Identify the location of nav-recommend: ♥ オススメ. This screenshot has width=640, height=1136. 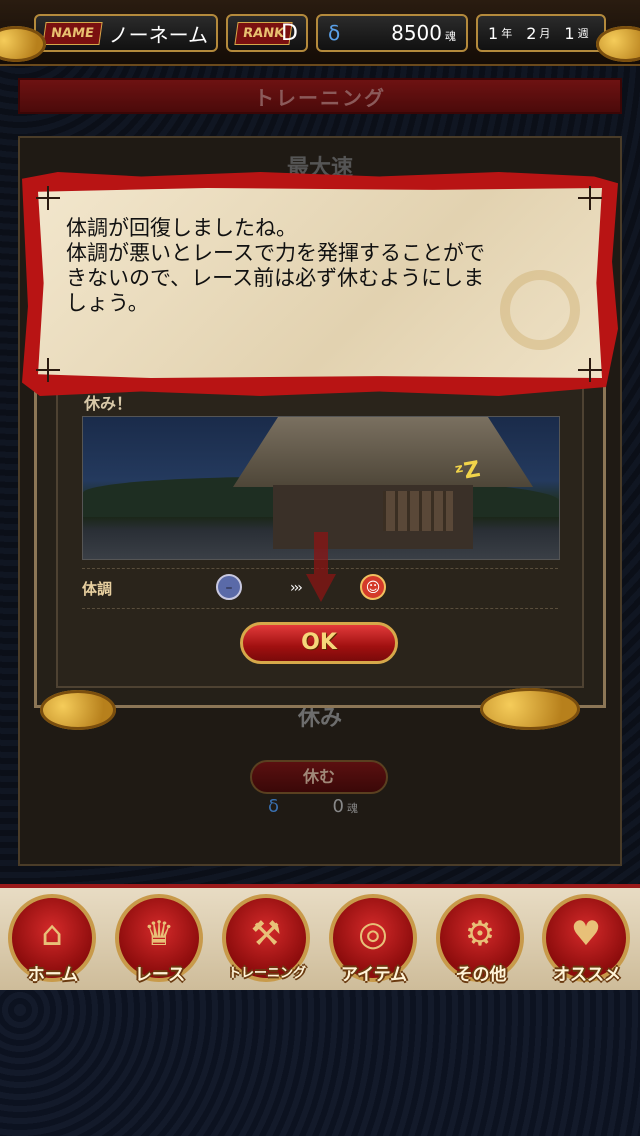
(587, 942).